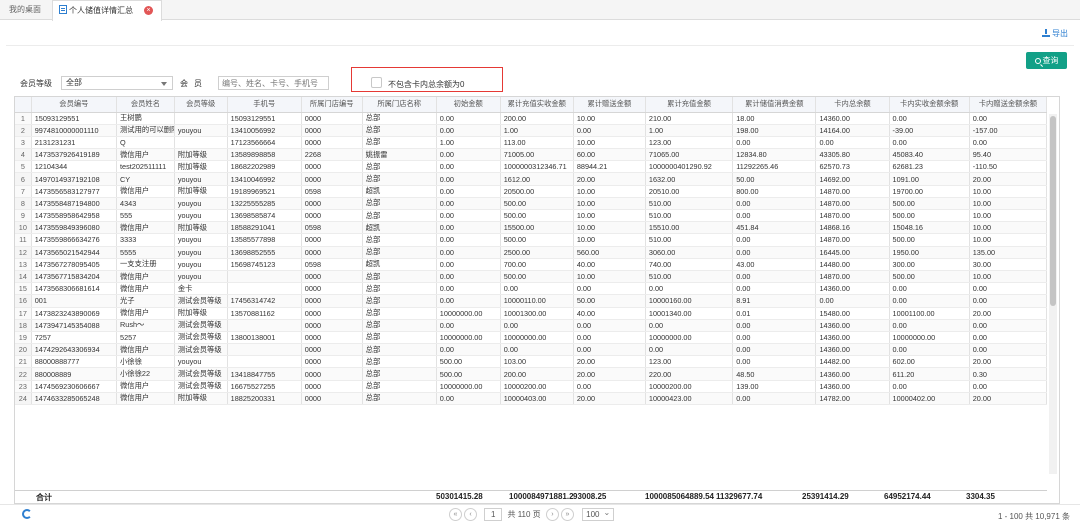 This screenshot has width=1080, height=524. I want to click on exclude-zero-checkbox, so click(376, 82).